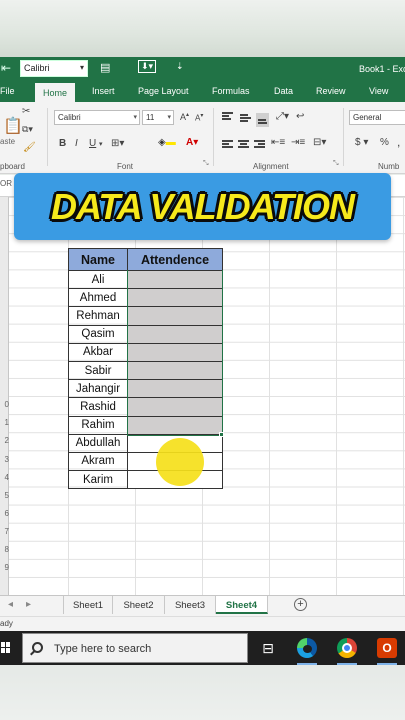 Image resolution: width=405 pixels, height=720 pixels. Describe the element at coordinates (76, 143) in the screenshot. I see `italic-icon: I` at that location.